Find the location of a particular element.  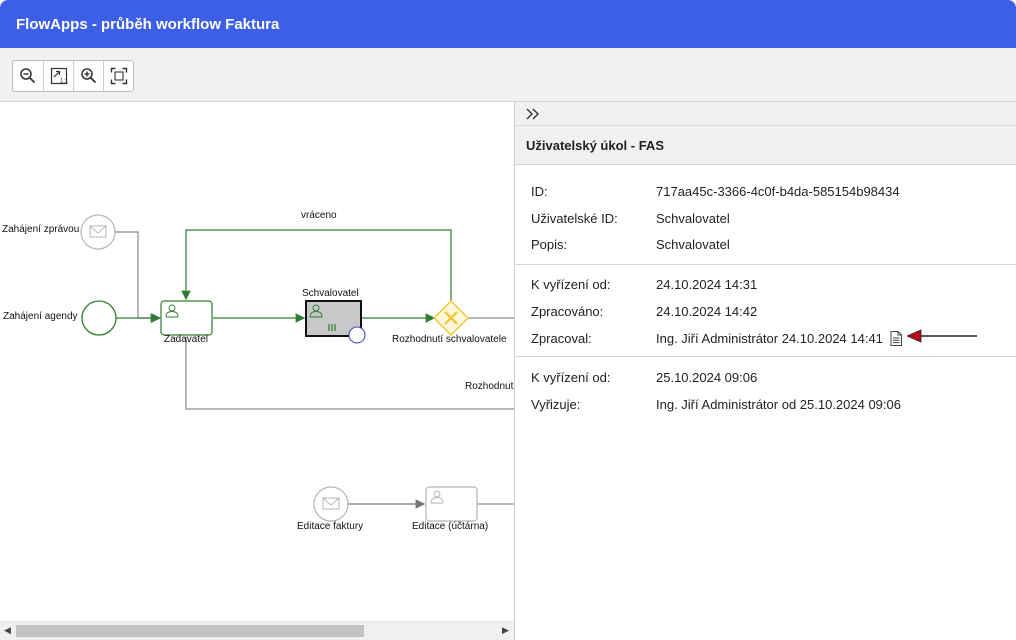

info-label: Vyřizuje: is located at coordinates (556, 404).